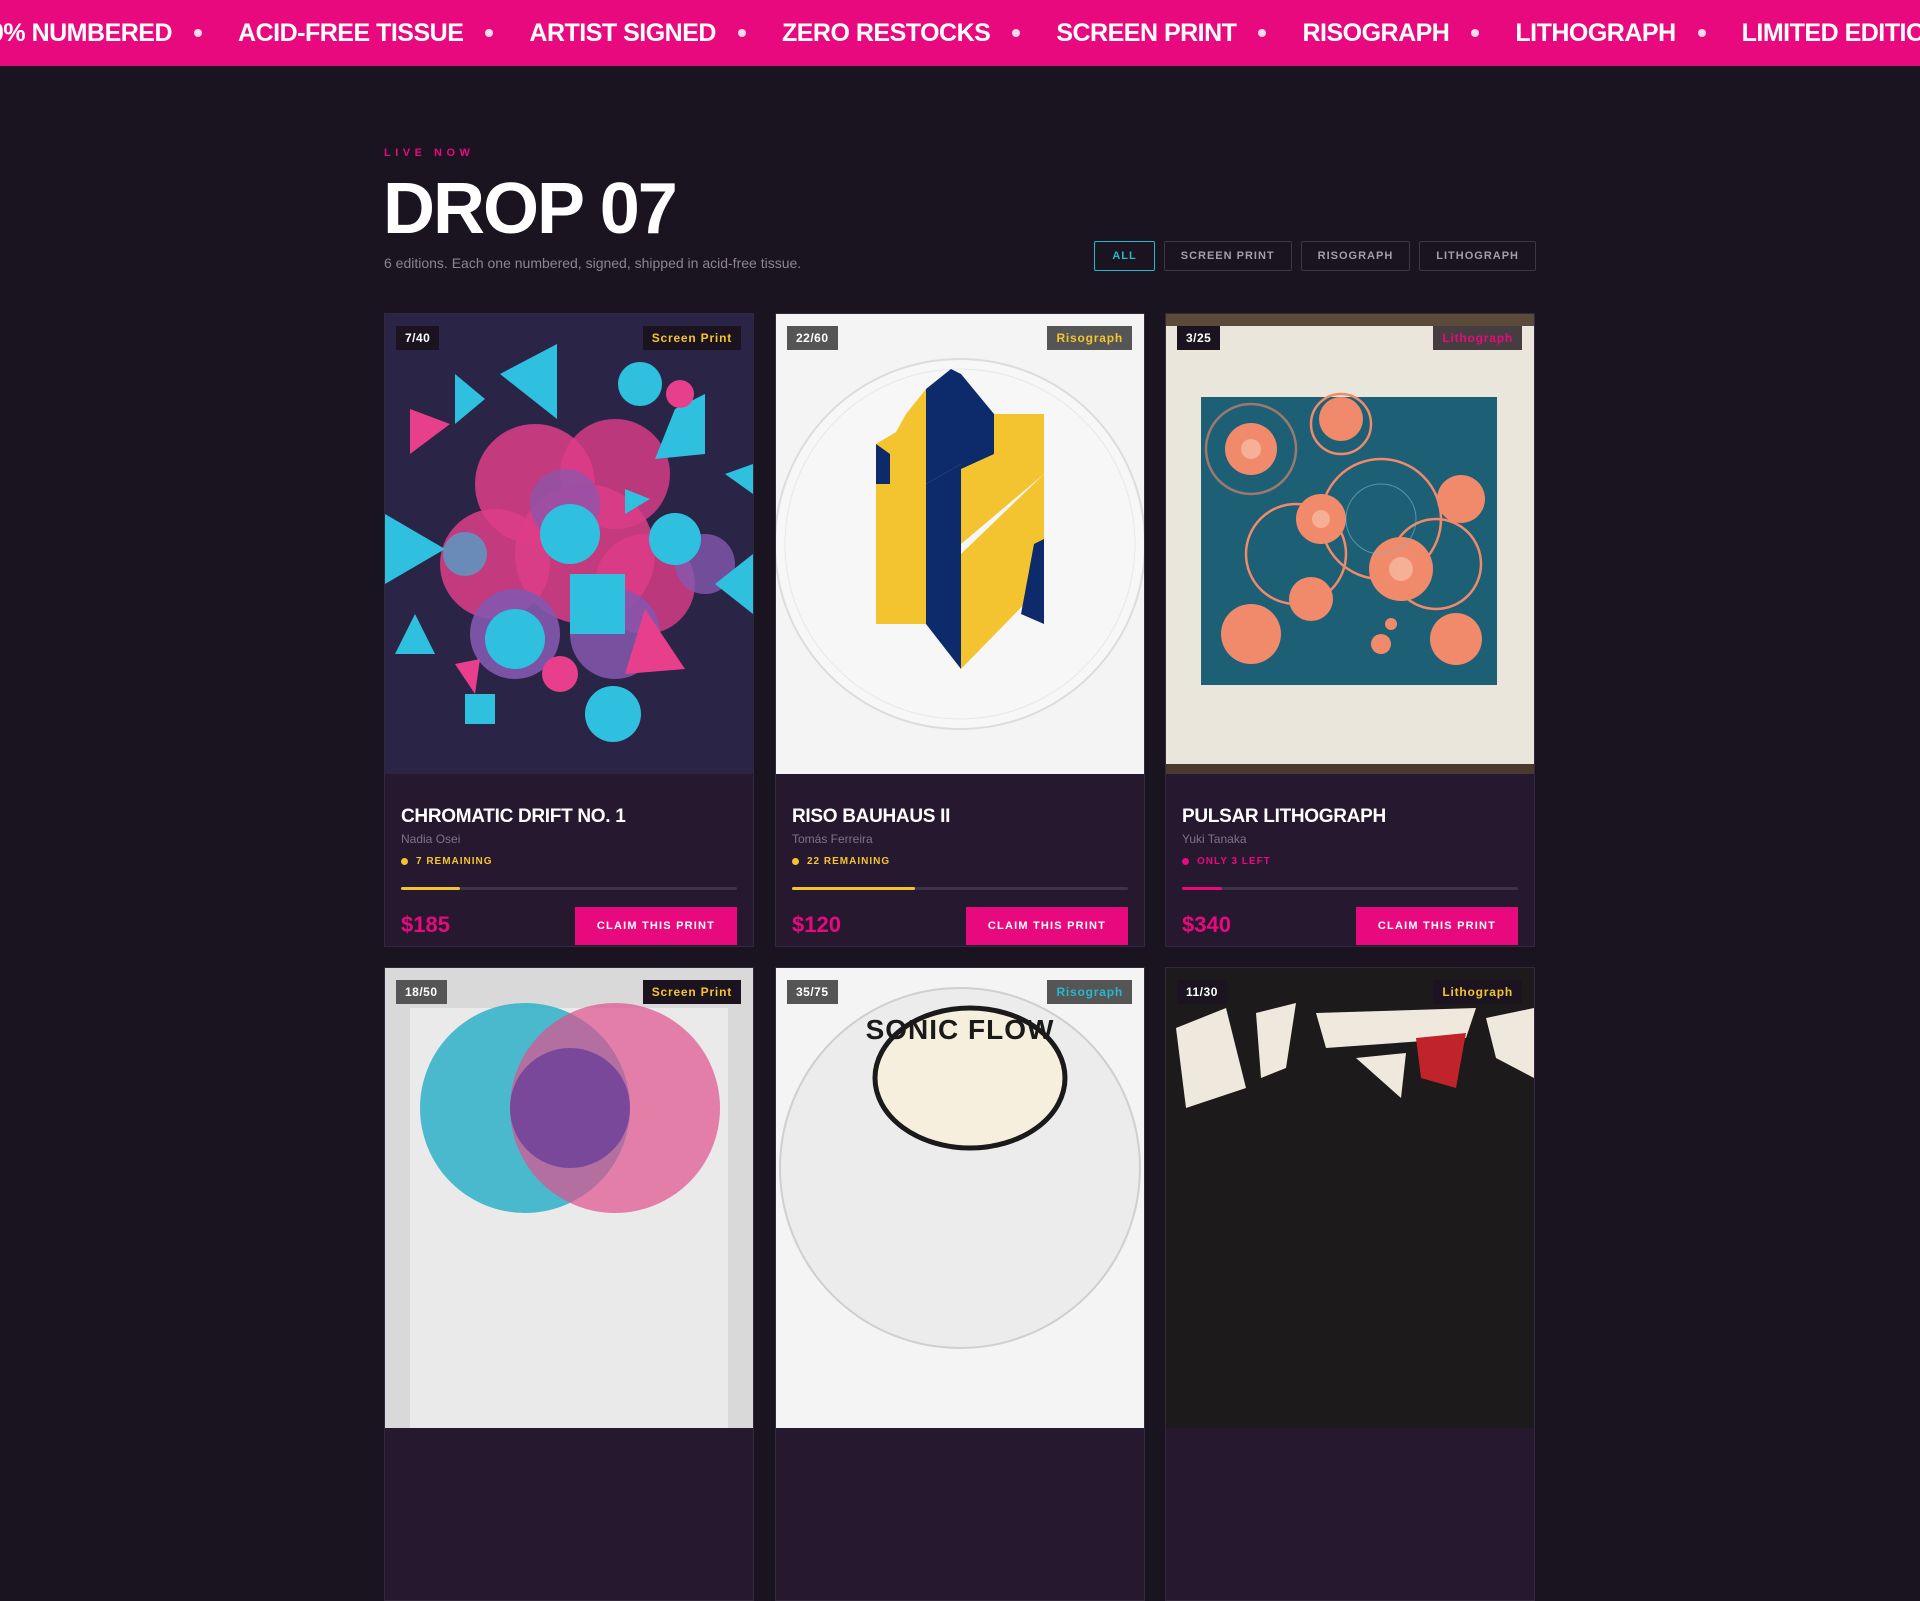  I want to click on edition-number-badge: 11/30, so click(1202, 992).